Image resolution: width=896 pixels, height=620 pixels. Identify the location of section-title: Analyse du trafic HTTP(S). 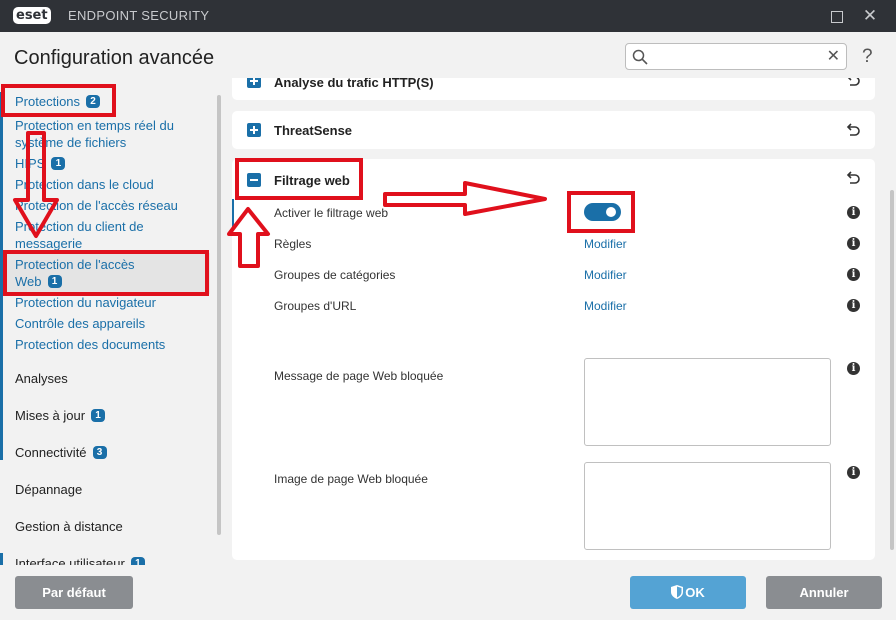
(354, 84).